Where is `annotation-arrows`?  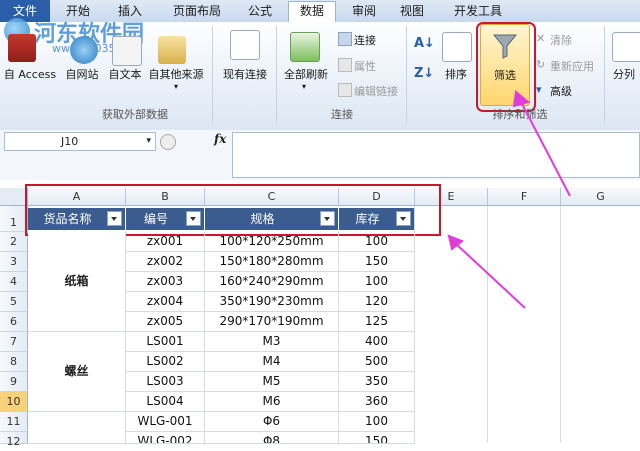 annotation-arrows is located at coordinates (509, 199).